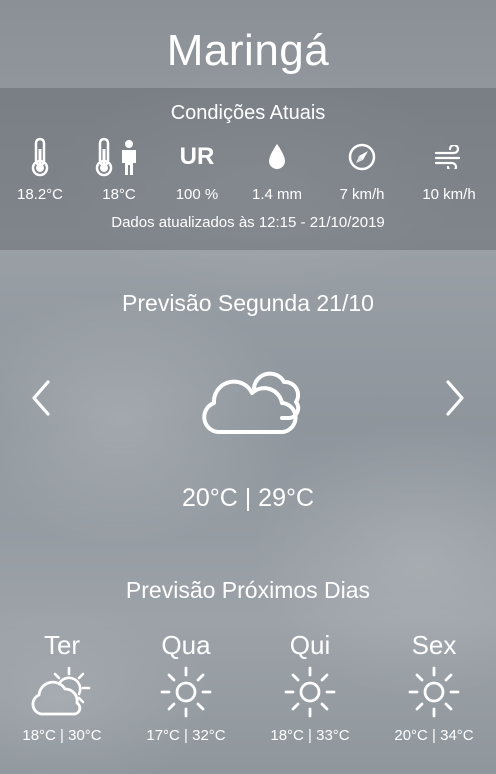  Describe the element at coordinates (62, 735) in the screenshot. I see `day-temperature-range: 18°C | 30°C` at that location.